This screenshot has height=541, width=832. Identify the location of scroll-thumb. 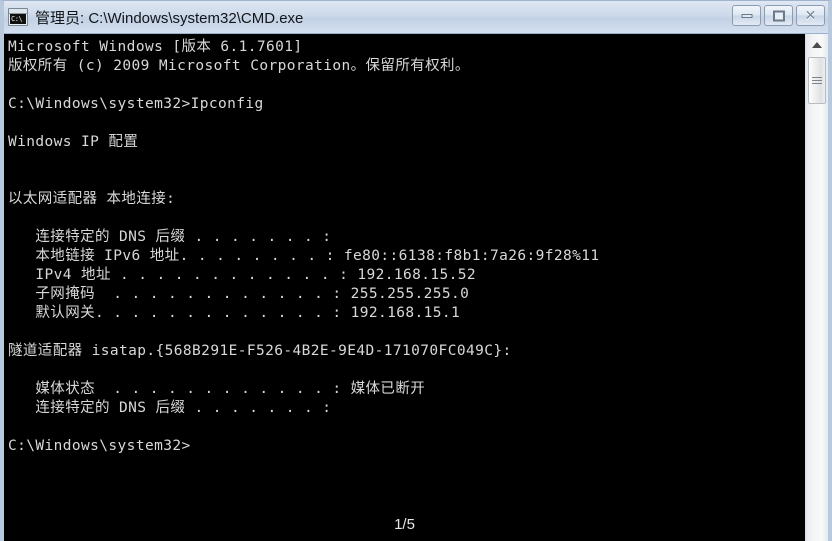
(817, 80).